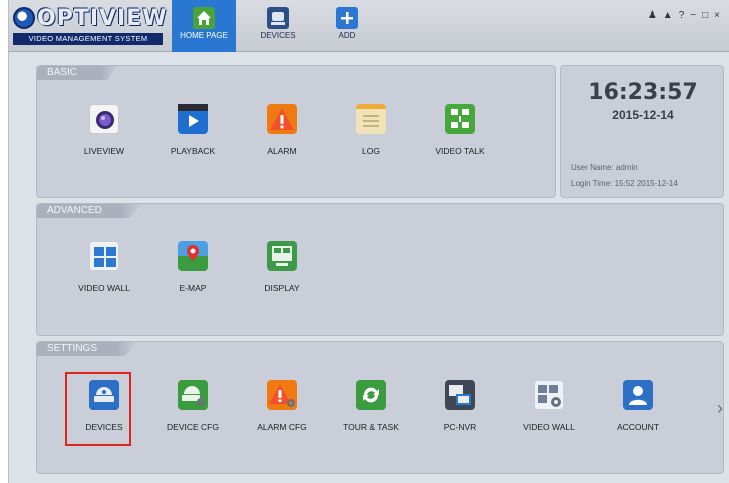 The height and width of the screenshot is (483, 729). Describe the element at coordinates (104, 256) in the screenshot. I see `video-wall-icon` at that location.